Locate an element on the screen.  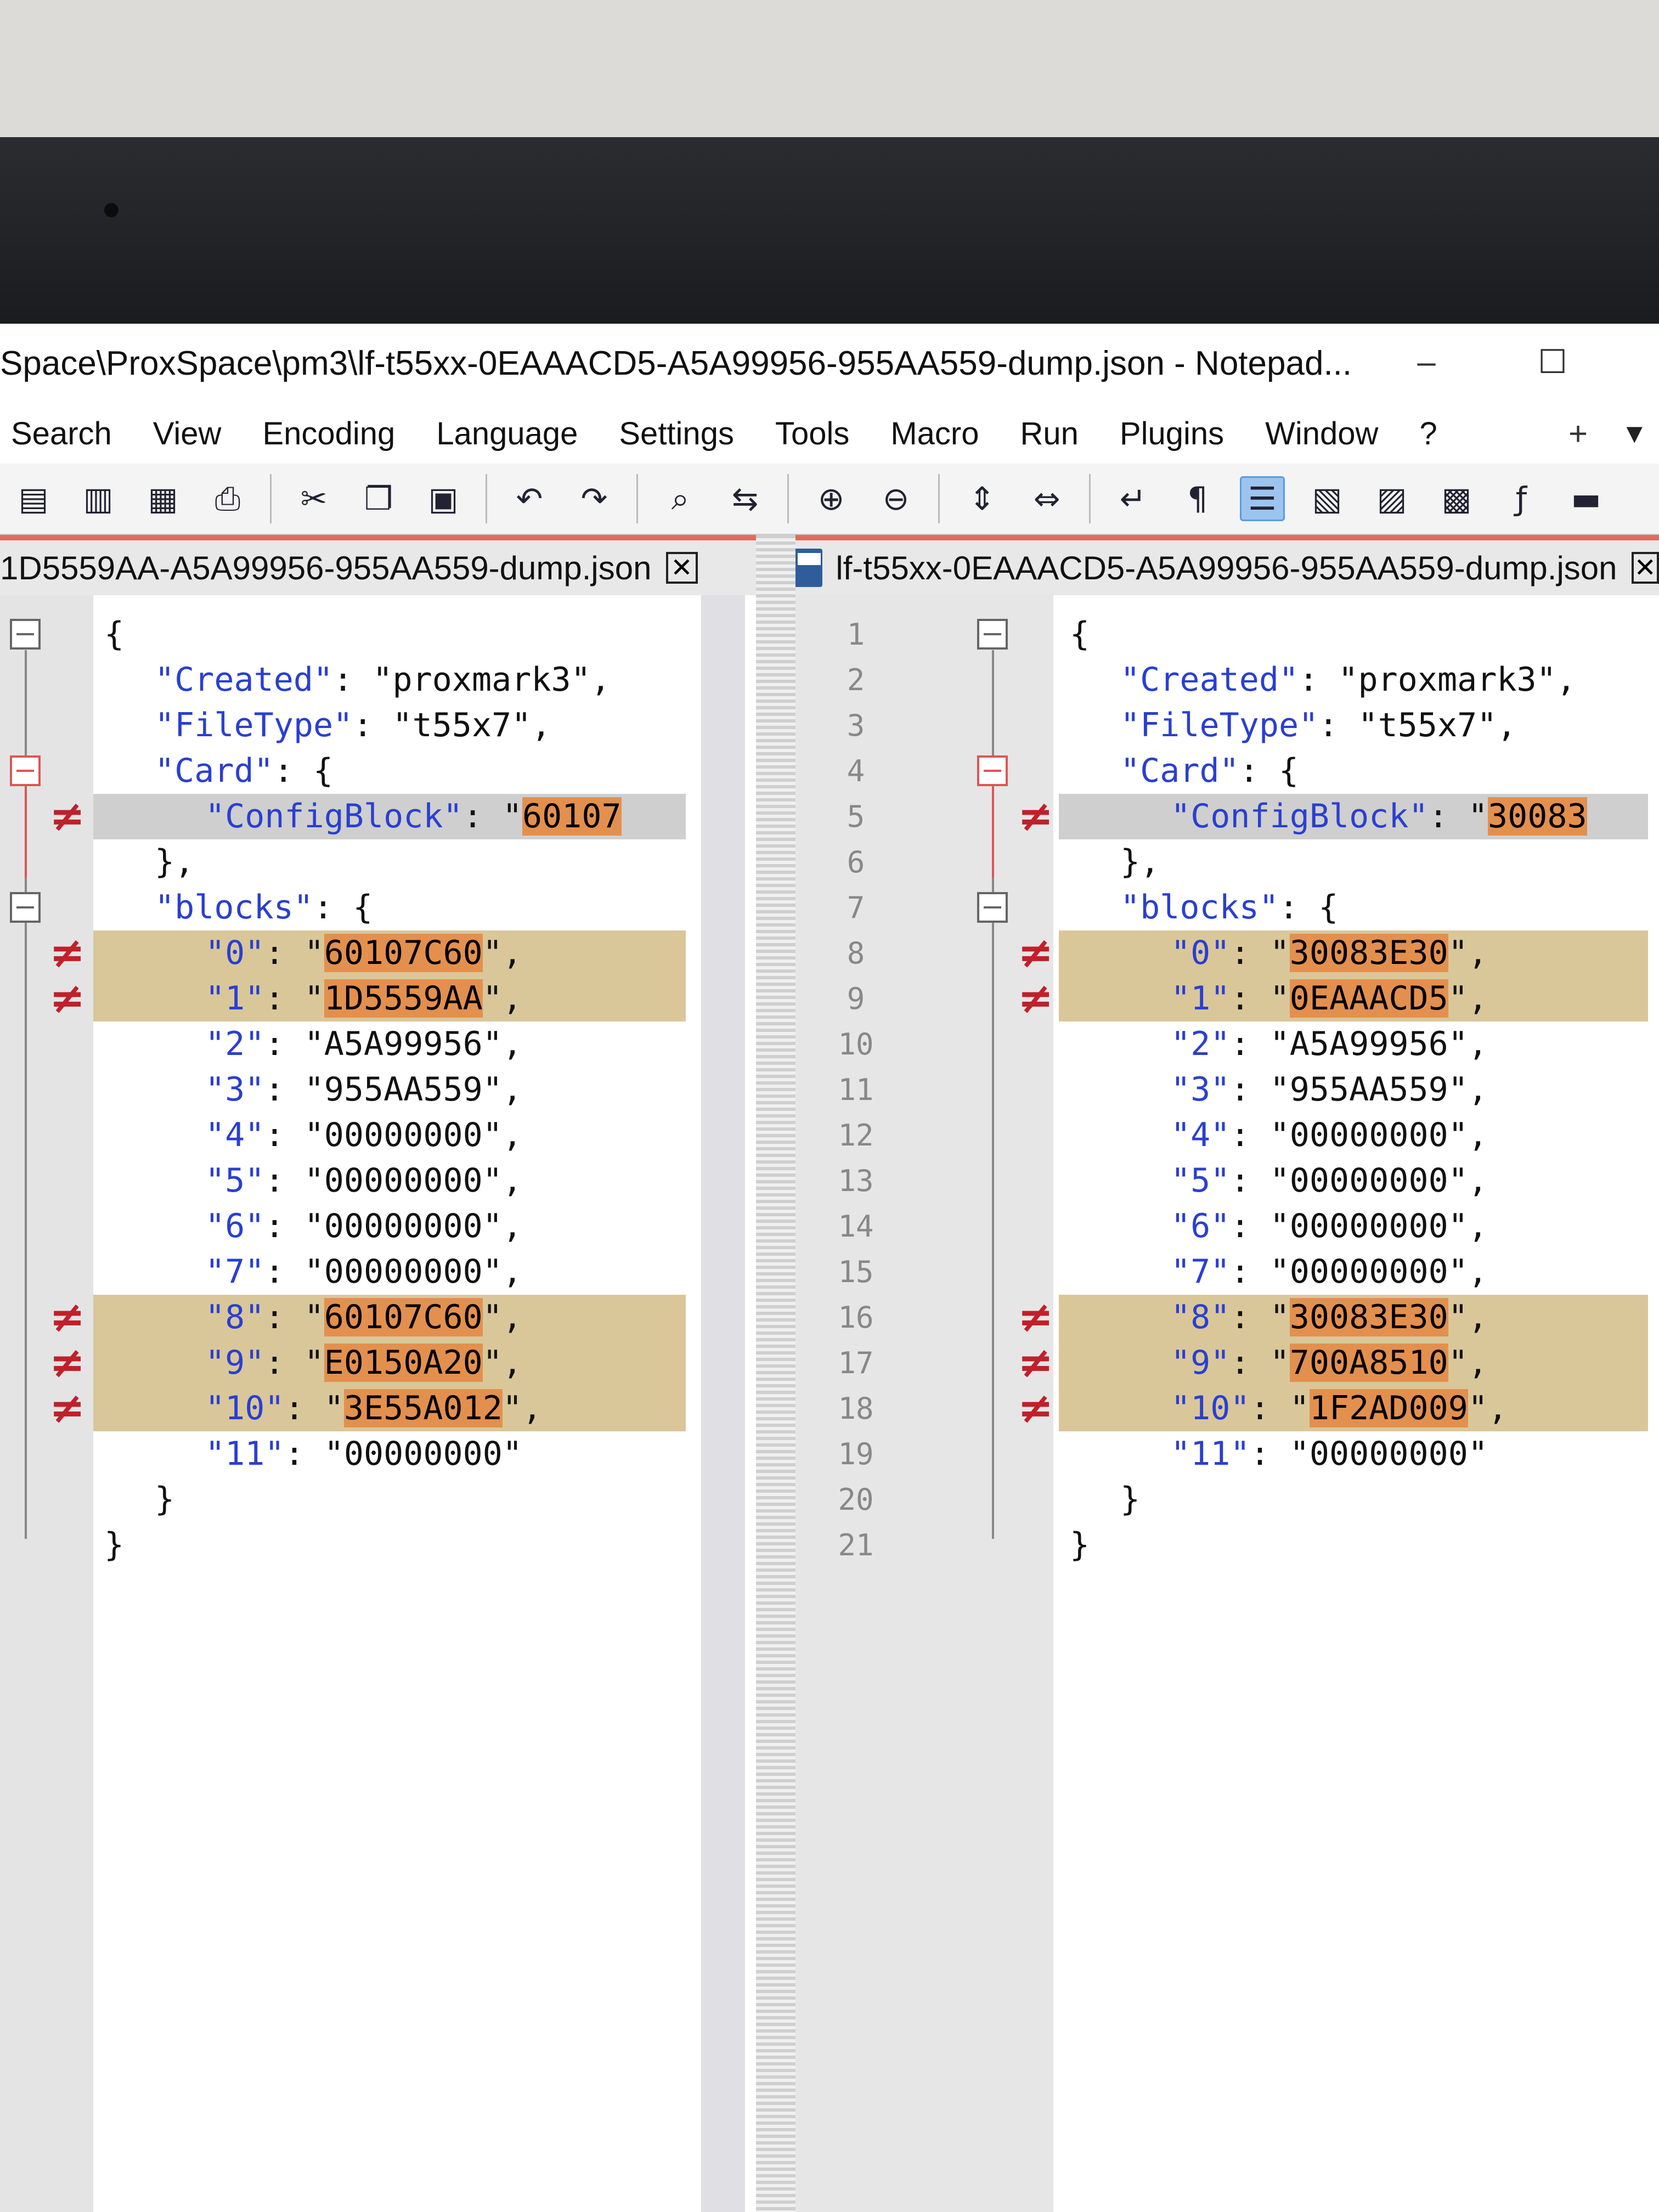
replace-icon: ⇆ is located at coordinates (745, 498).